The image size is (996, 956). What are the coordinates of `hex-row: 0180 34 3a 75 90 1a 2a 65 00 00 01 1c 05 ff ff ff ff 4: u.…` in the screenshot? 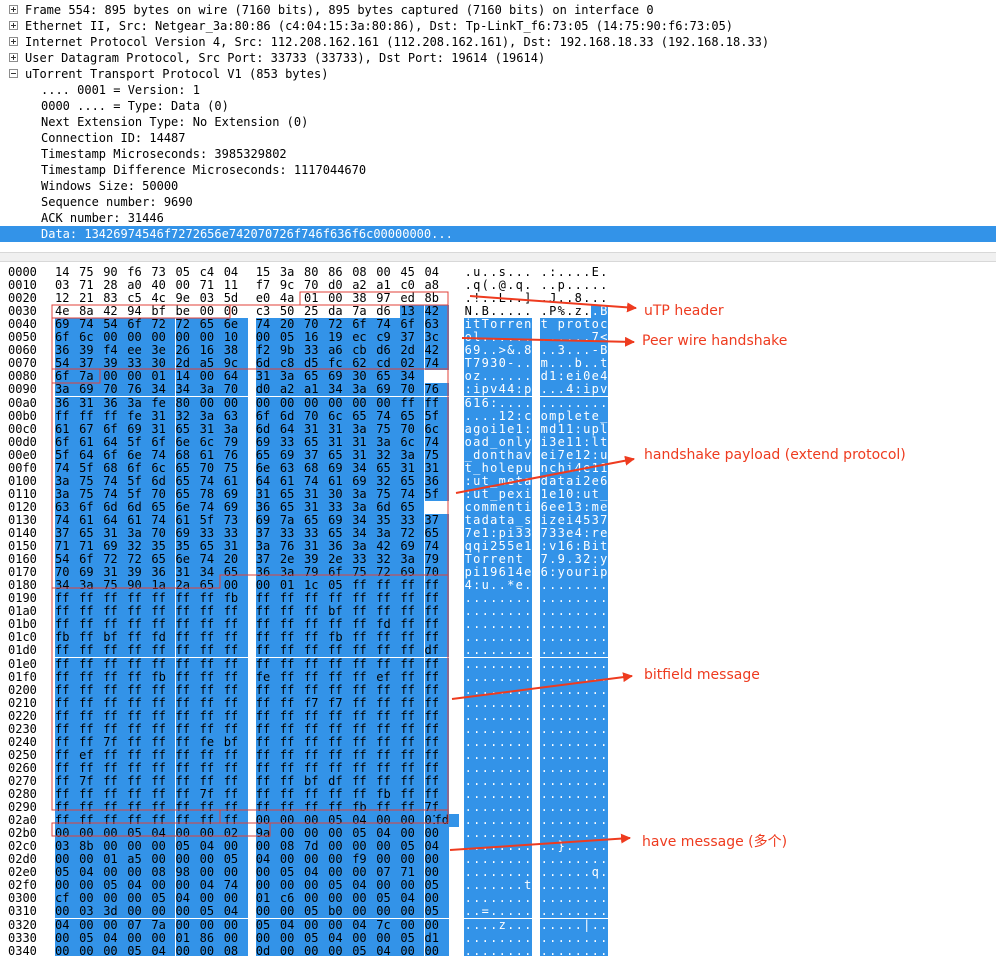 It's located at (498, 586).